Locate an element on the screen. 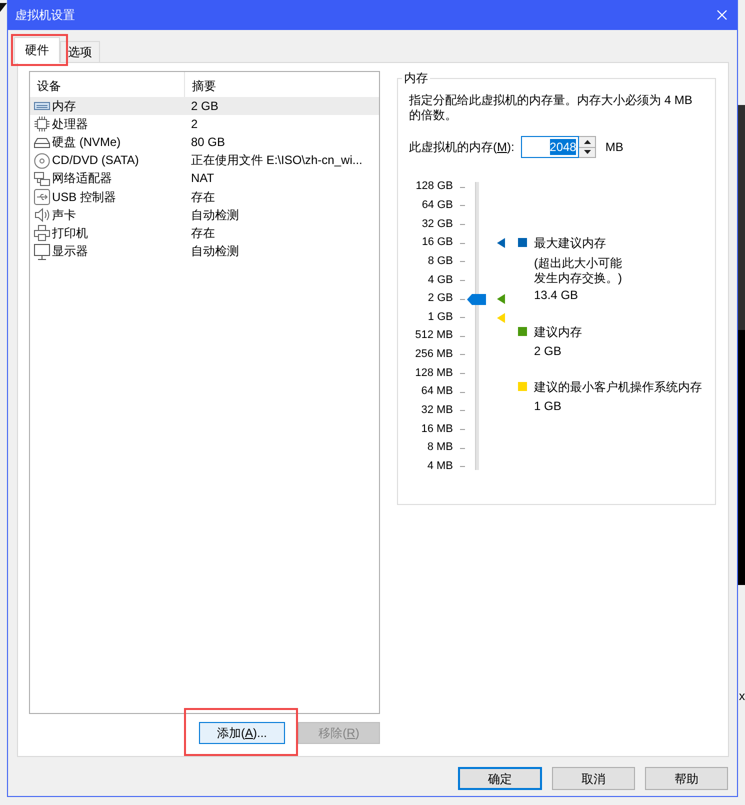  device-list-row: 硬盘 (NVMe) 80 GB is located at coordinates (204, 142).